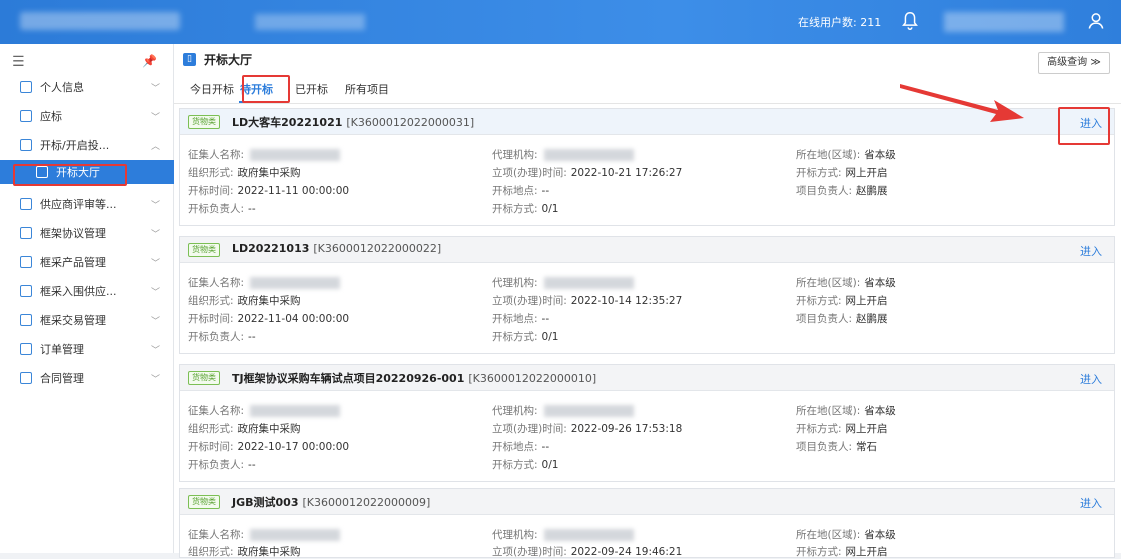 The width and height of the screenshot is (1121, 559). What do you see at coordinates (269, 447) in the screenshot?
I see `open-time-field: 开标时间: 2022-10-17 00:00:00` at bounding box center [269, 447].